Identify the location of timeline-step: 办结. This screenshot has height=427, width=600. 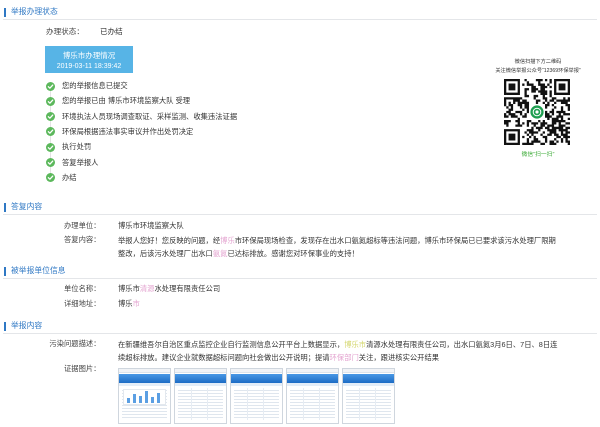
(141, 177).